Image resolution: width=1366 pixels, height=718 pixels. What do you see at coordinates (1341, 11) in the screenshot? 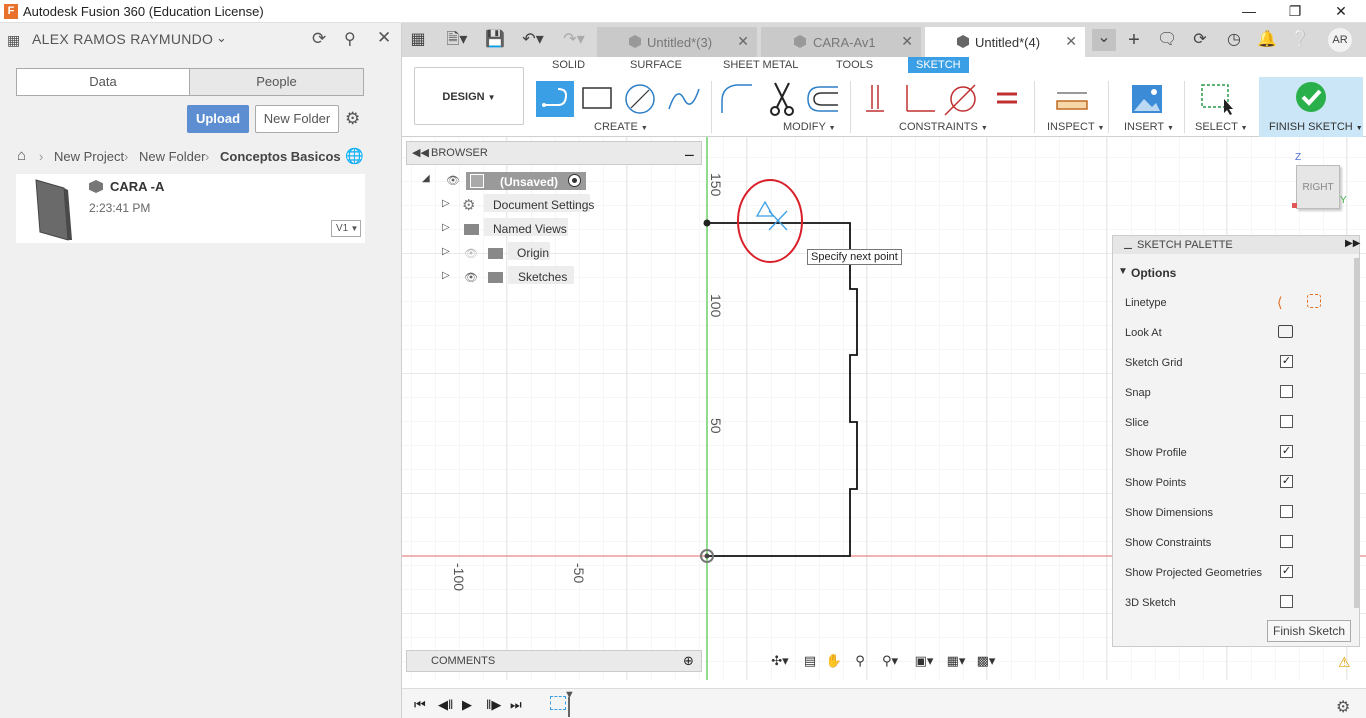
I see `close-window-button: ✕` at bounding box center [1341, 11].